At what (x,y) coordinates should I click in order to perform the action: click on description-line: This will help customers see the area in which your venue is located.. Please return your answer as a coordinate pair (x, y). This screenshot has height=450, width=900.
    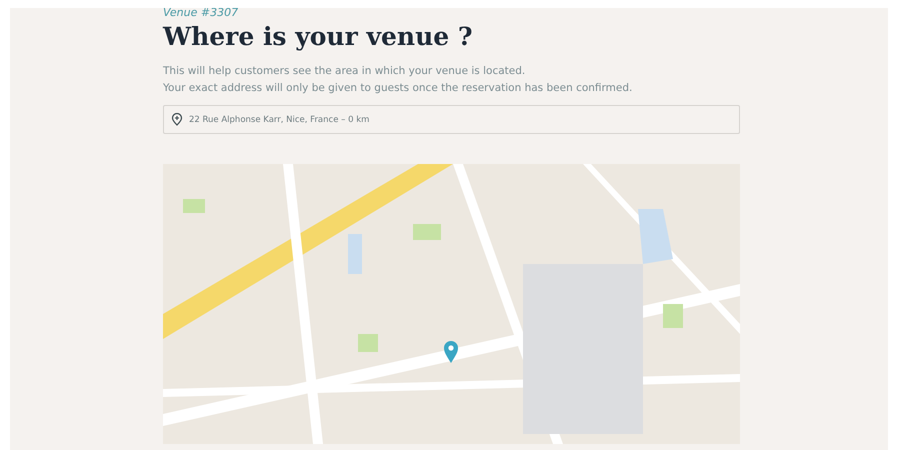
    Looking at the image, I should click on (344, 71).